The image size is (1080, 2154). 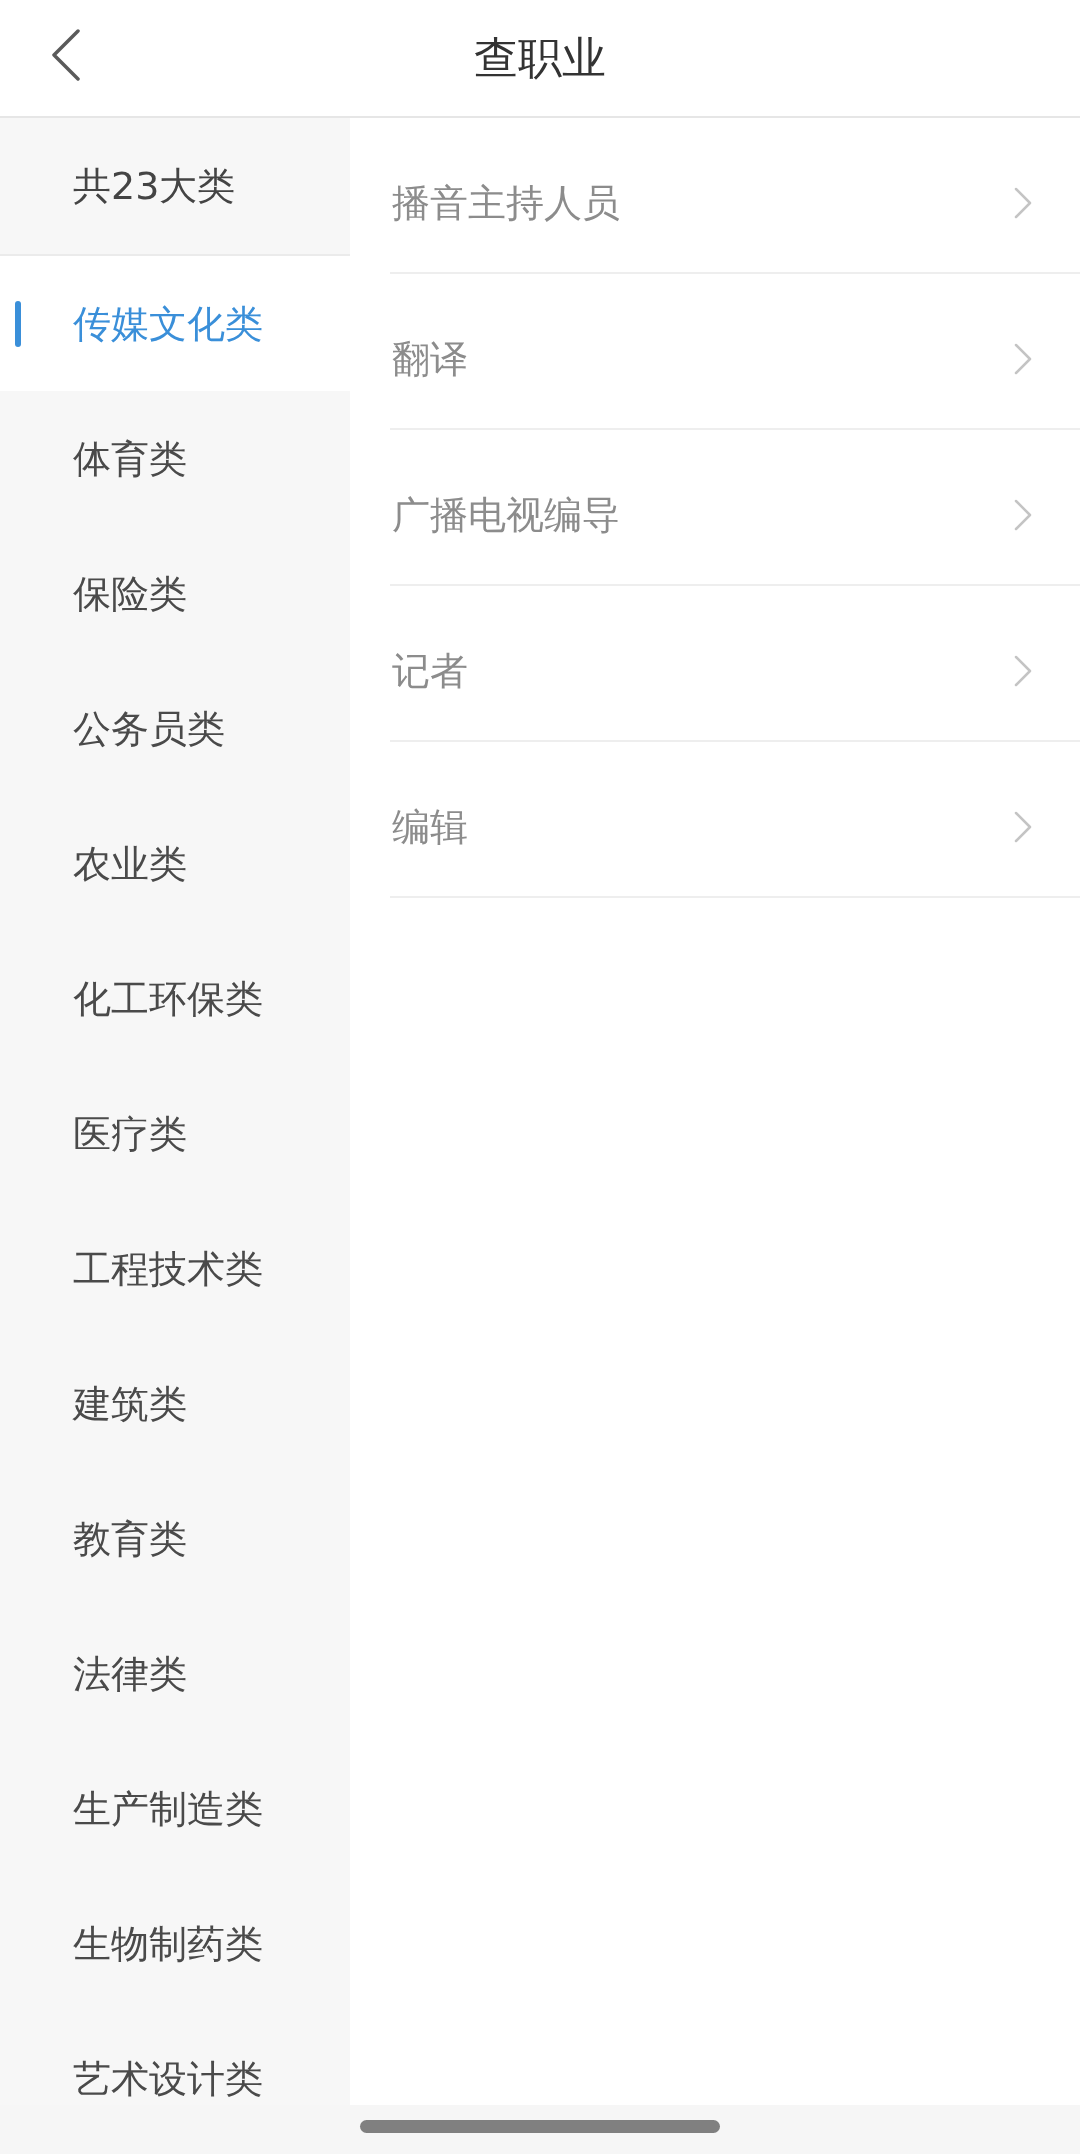 I want to click on category-item: 艺术设计类, so click(x=175, y=2058).